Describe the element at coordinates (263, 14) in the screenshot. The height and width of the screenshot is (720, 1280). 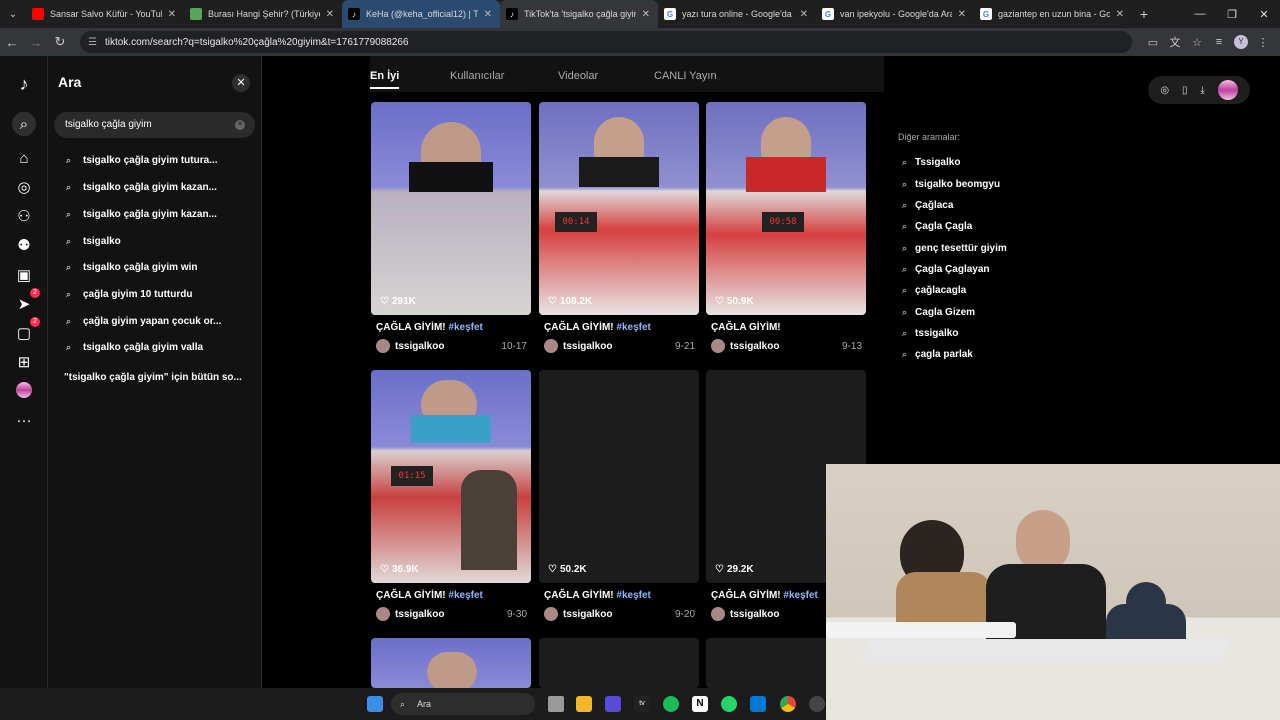
I see `browser-tab: Burası Hangi Şehir? (Türkiye) - ✕` at that location.